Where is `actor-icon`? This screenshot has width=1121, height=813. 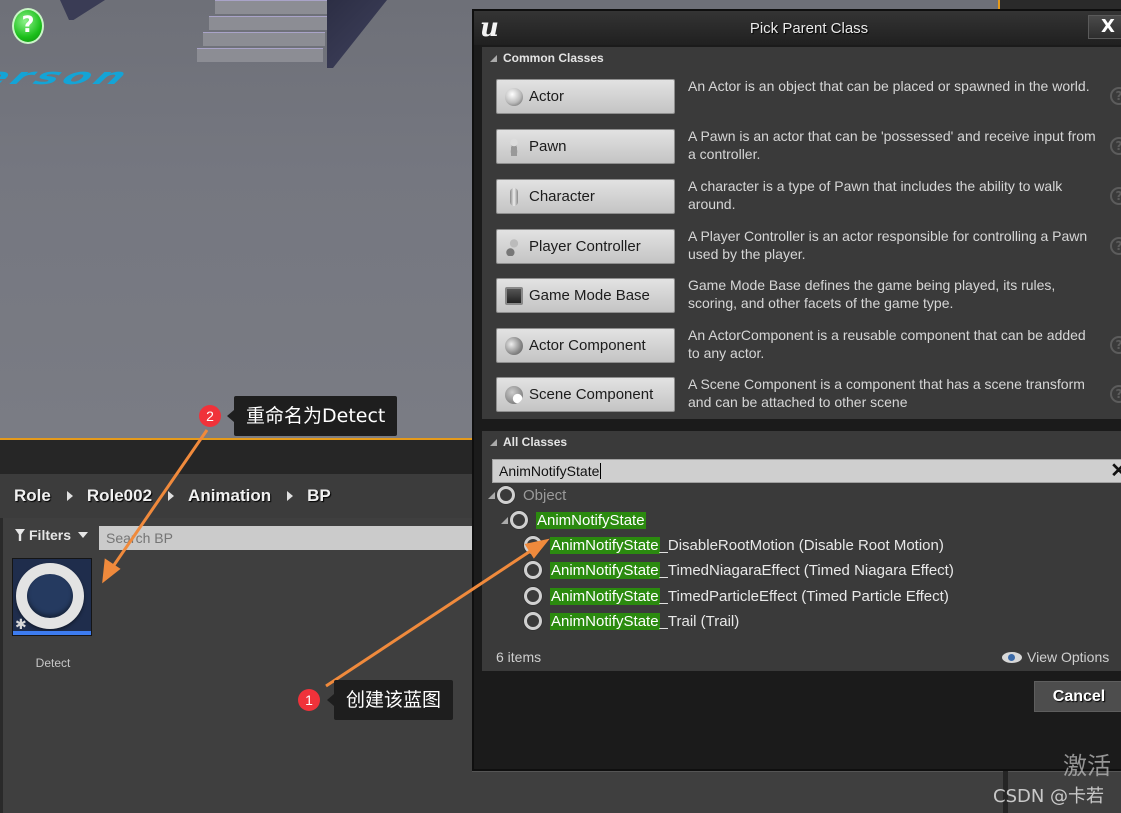
actor-icon is located at coordinates (514, 96).